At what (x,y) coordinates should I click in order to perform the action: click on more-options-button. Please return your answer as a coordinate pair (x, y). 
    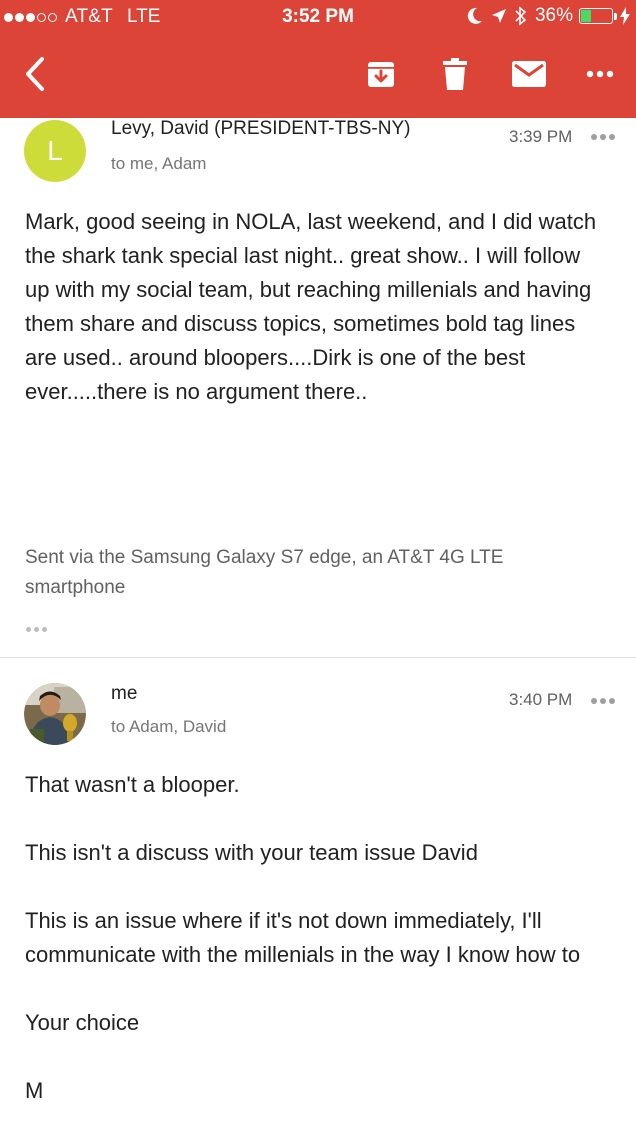
    Looking at the image, I should click on (600, 74).